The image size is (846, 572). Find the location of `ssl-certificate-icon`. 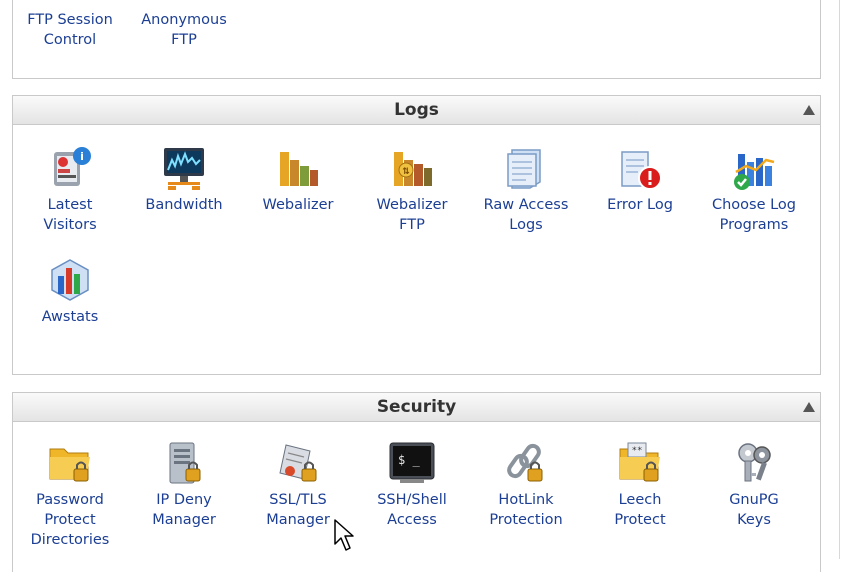

ssl-certificate-icon is located at coordinates (298, 463).